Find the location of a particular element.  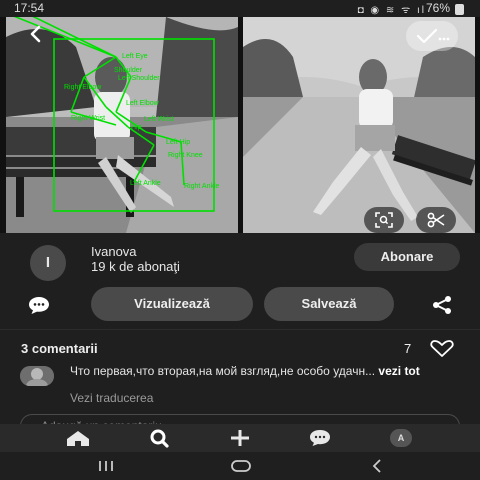

pose-label-hip: Hip is located at coordinates (136, 127).